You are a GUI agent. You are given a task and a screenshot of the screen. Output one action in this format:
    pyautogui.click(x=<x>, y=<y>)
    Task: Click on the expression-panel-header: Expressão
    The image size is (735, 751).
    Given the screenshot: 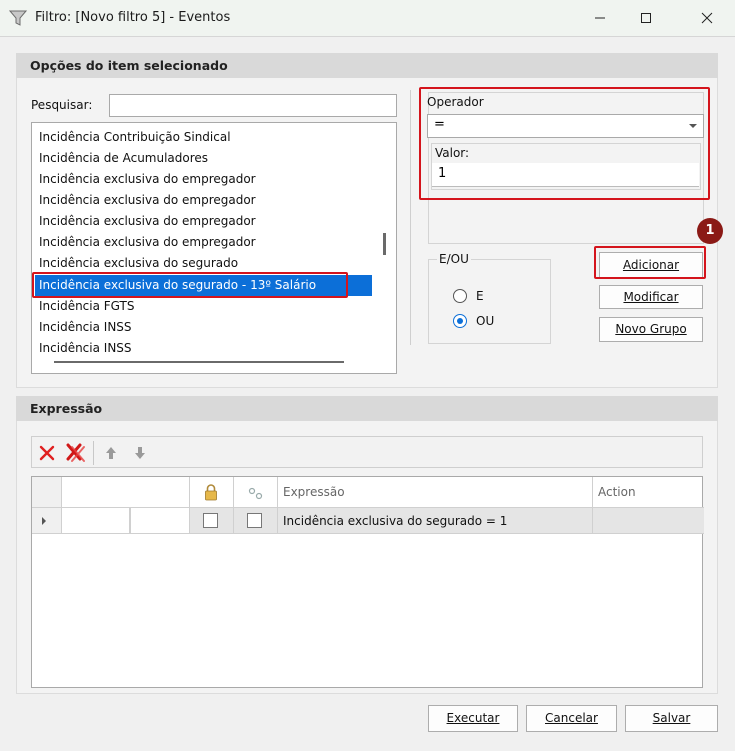 What is the action you would take?
    pyautogui.click(x=367, y=408)
    